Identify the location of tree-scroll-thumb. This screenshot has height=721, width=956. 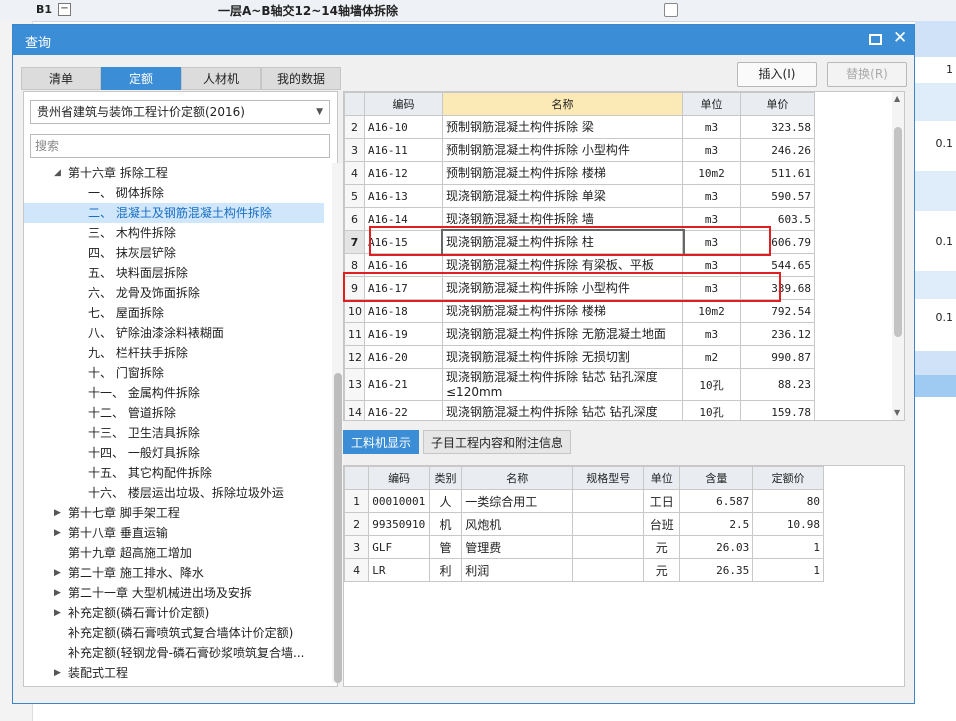
(338, 528).